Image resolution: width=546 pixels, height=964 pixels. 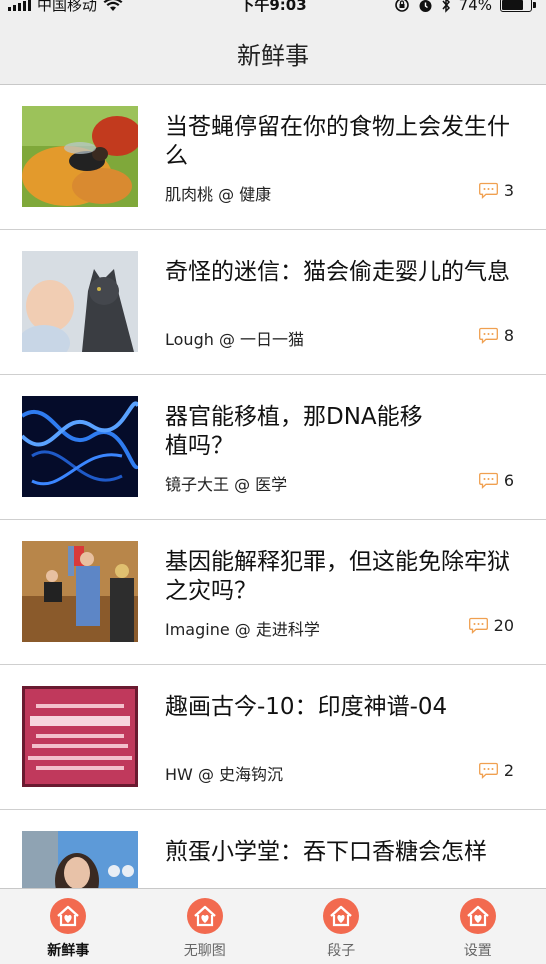 I want to click on item-title: 当苍蝇停留在你的食物上会发生什么, so click(x=337, y=142).